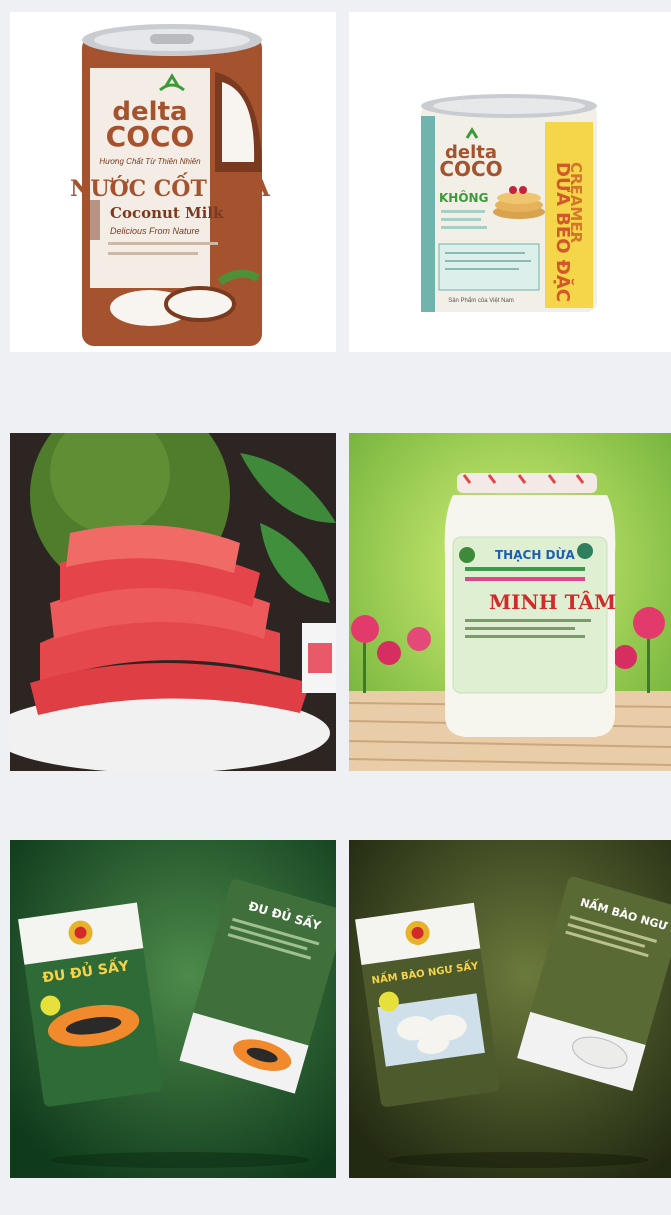  I want to click on product-card-pomelo, so click(173, 602).